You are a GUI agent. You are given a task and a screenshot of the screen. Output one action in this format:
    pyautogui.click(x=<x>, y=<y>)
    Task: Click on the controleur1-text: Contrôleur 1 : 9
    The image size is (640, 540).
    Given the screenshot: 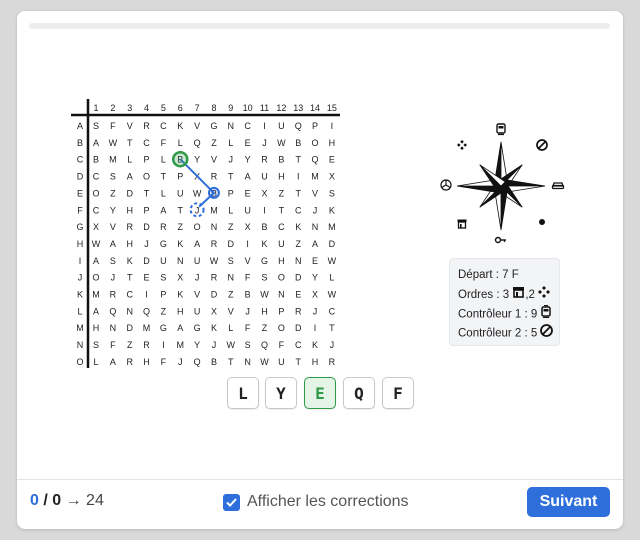 What is the action you would take?
    pyautogui.click(x=498, y=314)
    